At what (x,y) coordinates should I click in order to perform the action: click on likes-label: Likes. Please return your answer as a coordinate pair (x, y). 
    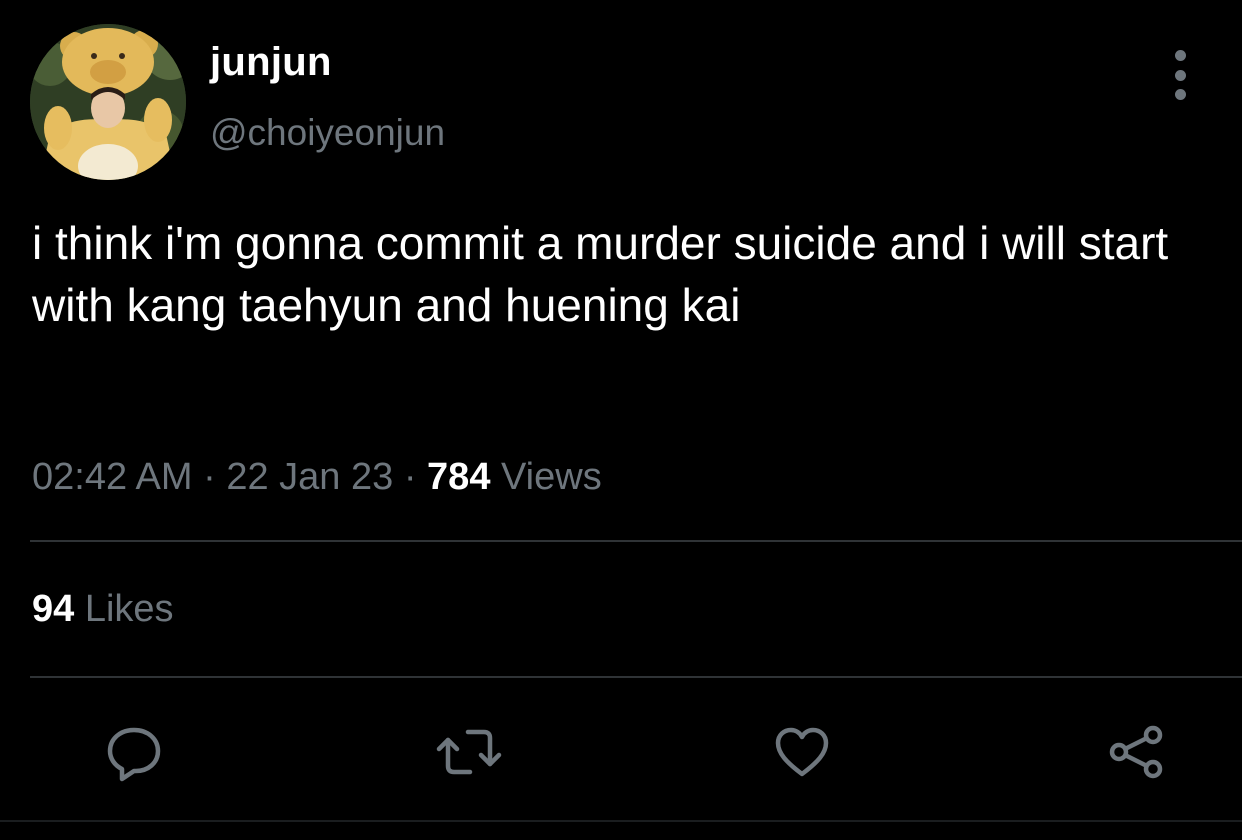
    Looking at the image, I should click on (129, 609).